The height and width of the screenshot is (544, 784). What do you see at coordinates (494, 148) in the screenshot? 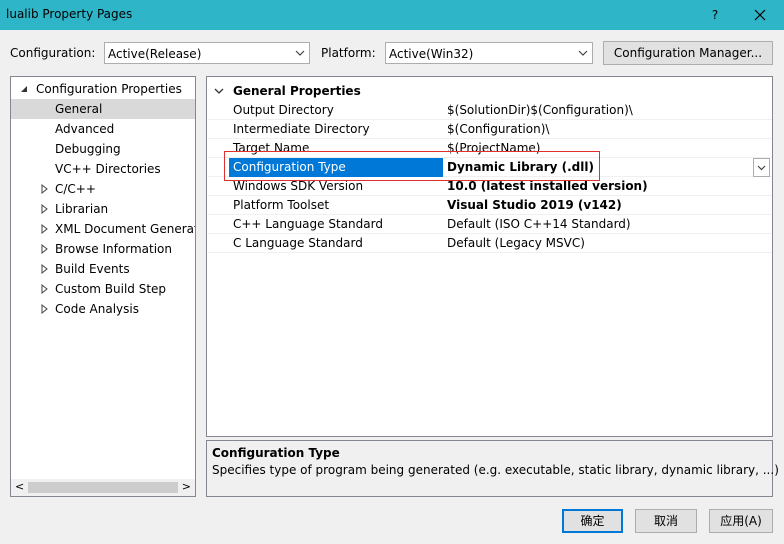
I see `property-value: $(ProjectName)` at bounding box center [494, 148].